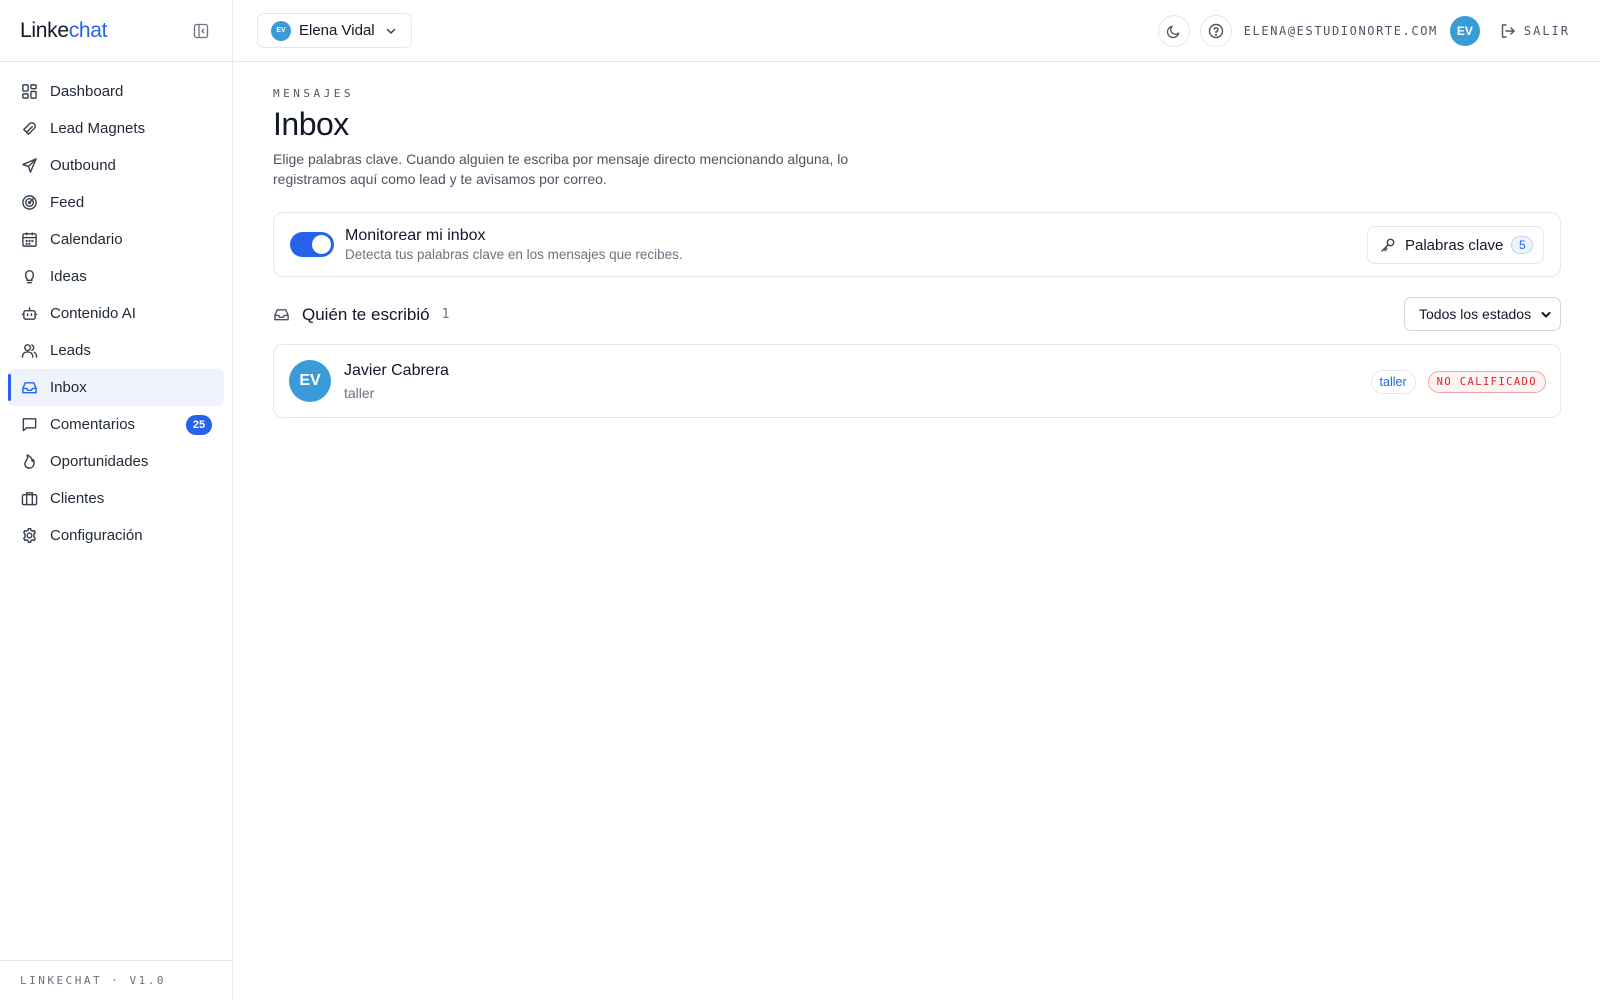  I want to click on radar-icon, so click(29, 203).